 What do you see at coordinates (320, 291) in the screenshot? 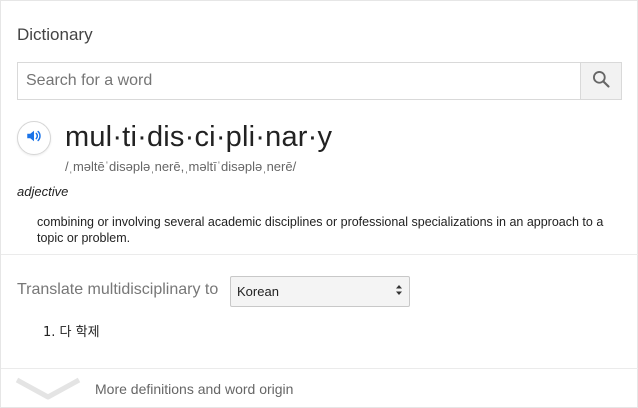
I see `language-select: Korean` at bounding box center [320, 291].